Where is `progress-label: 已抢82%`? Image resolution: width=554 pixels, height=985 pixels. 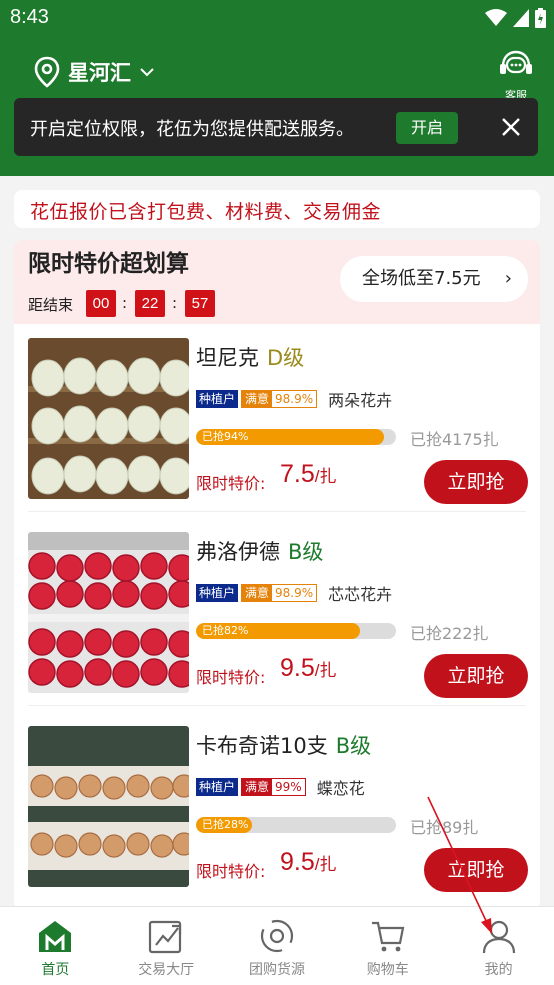 progress-label: 已抢82% is located at coordinates (225, 630).